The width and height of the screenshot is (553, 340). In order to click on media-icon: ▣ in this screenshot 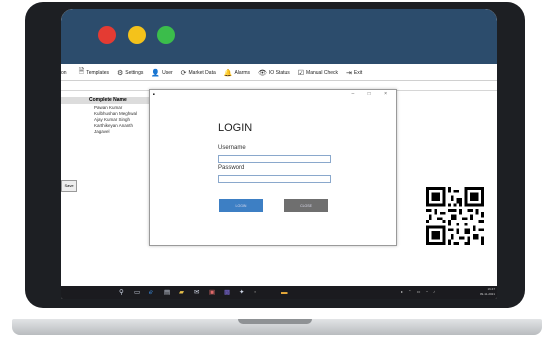, I will do `click(212, 292)`.